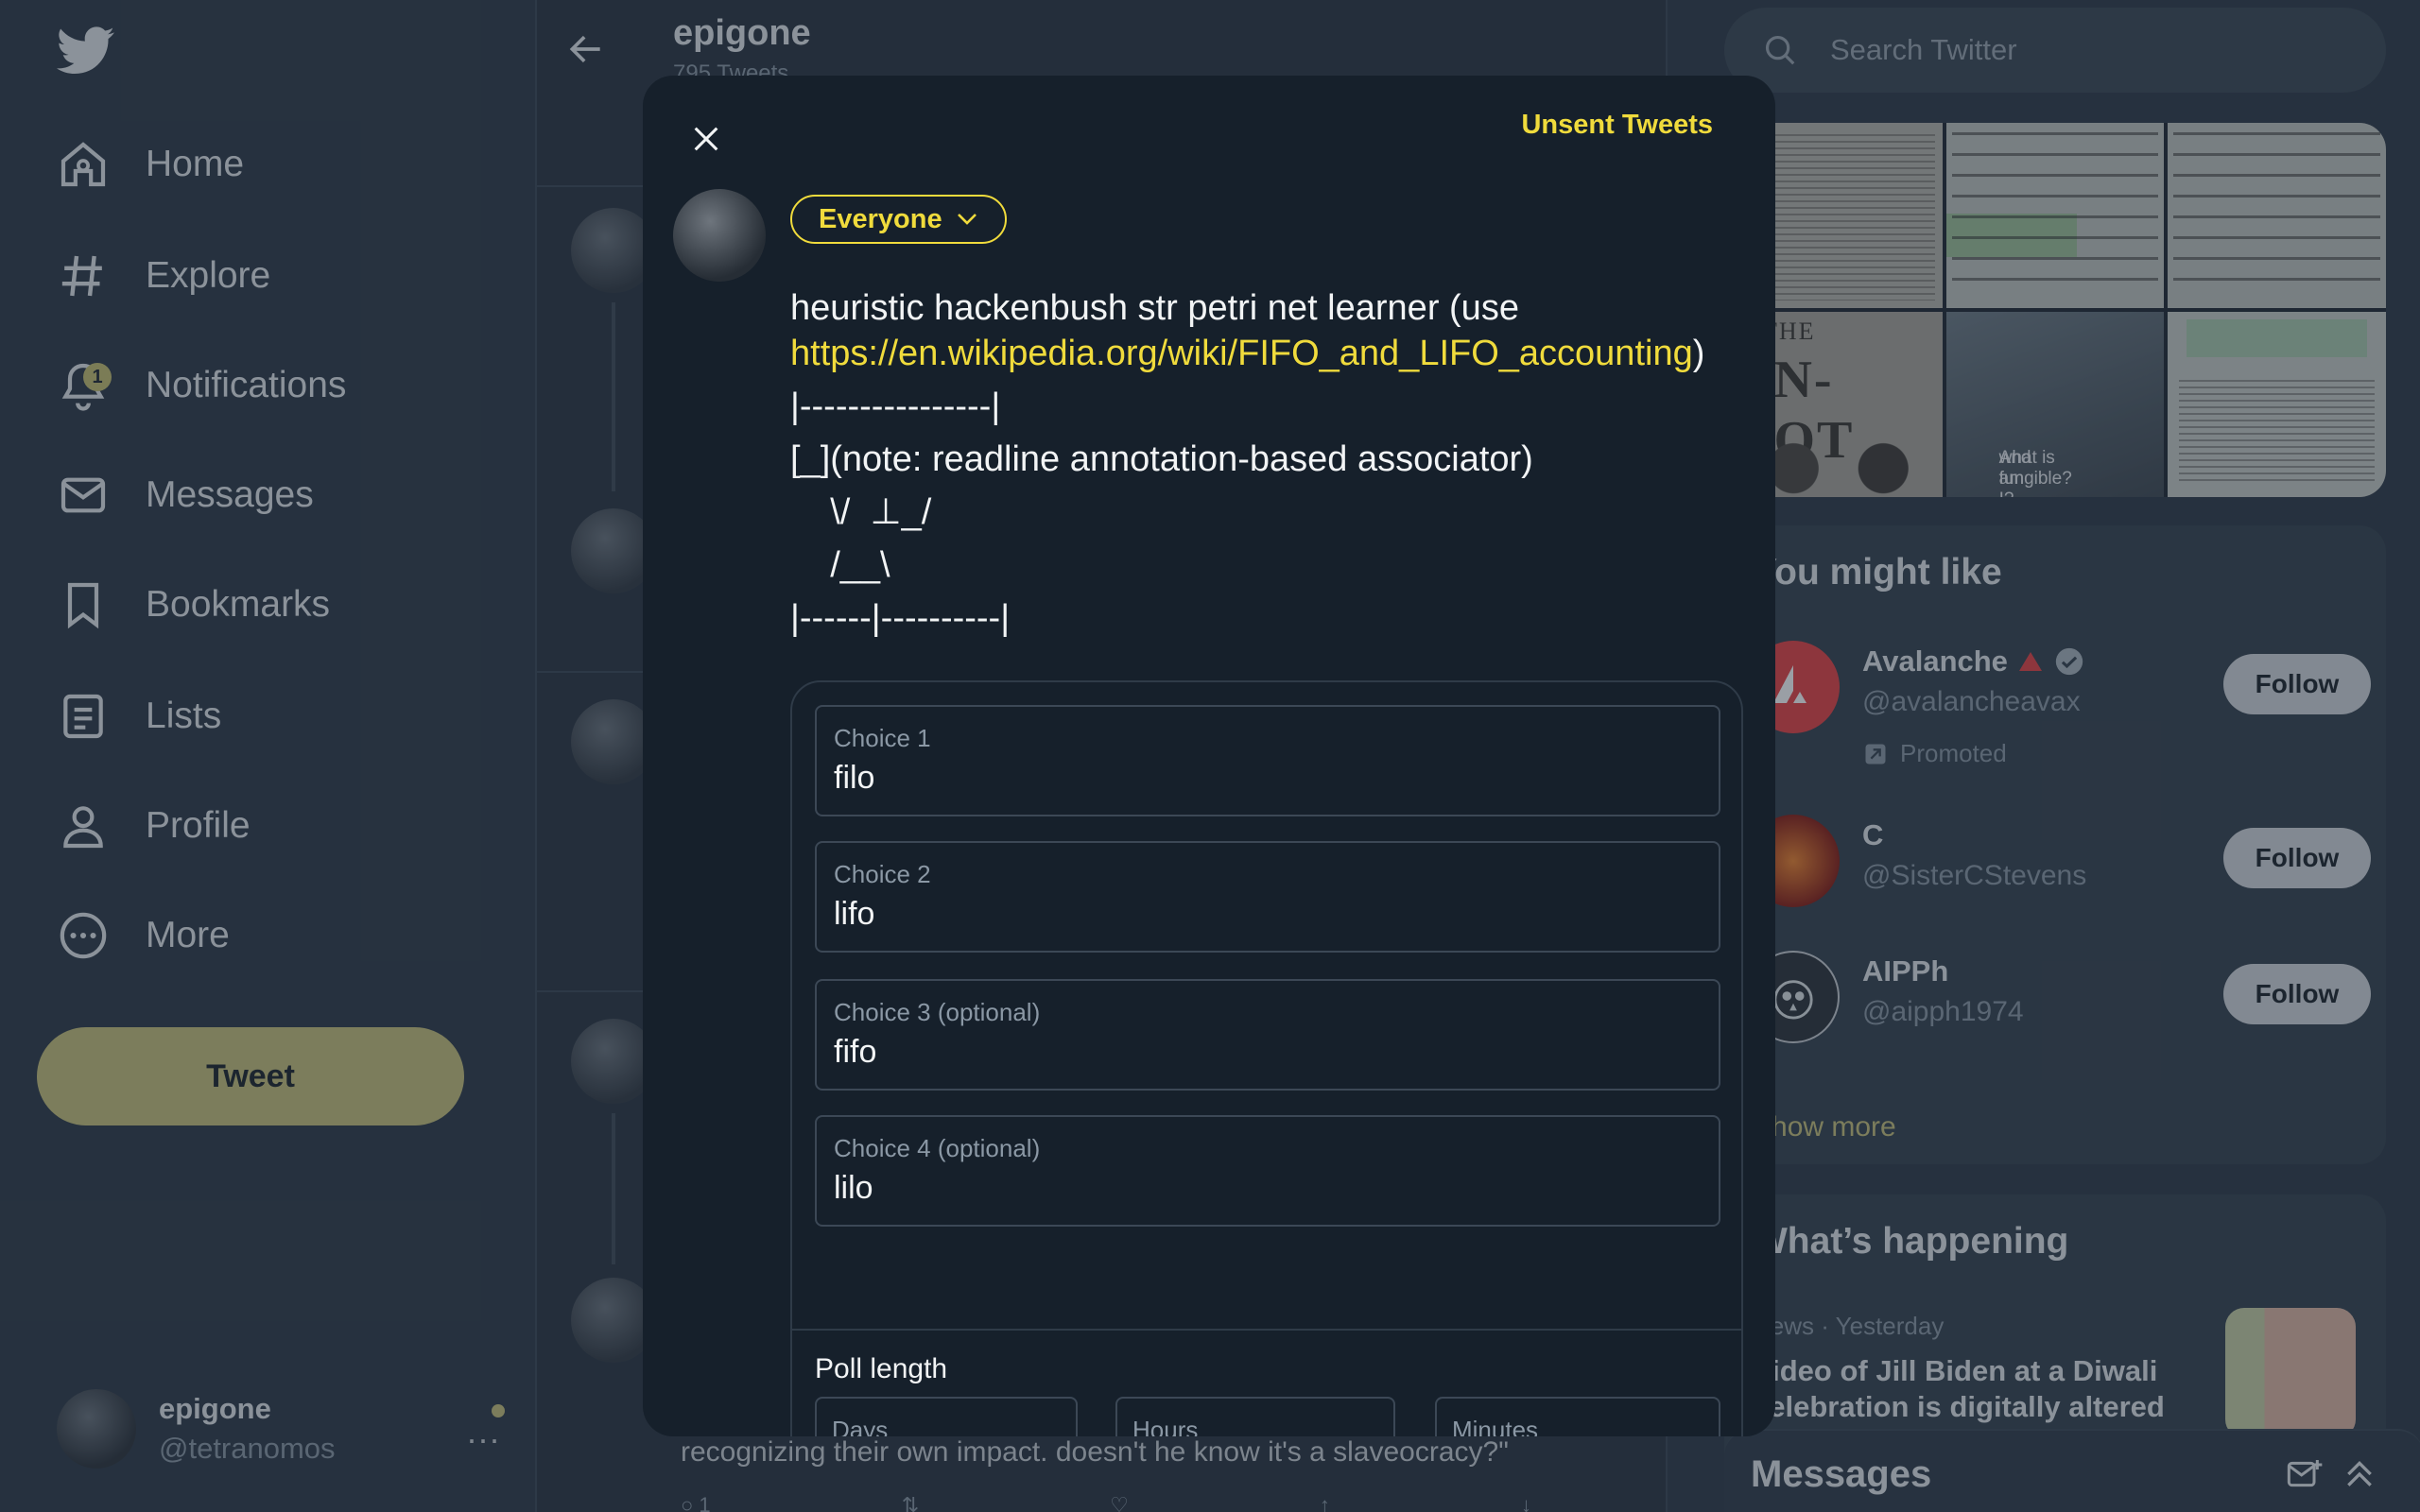  Describe the element at coordinates (1267, 1035) in the screenshot. I see `poll-choice-3: Choice 3 (optional) fifo` at that location.